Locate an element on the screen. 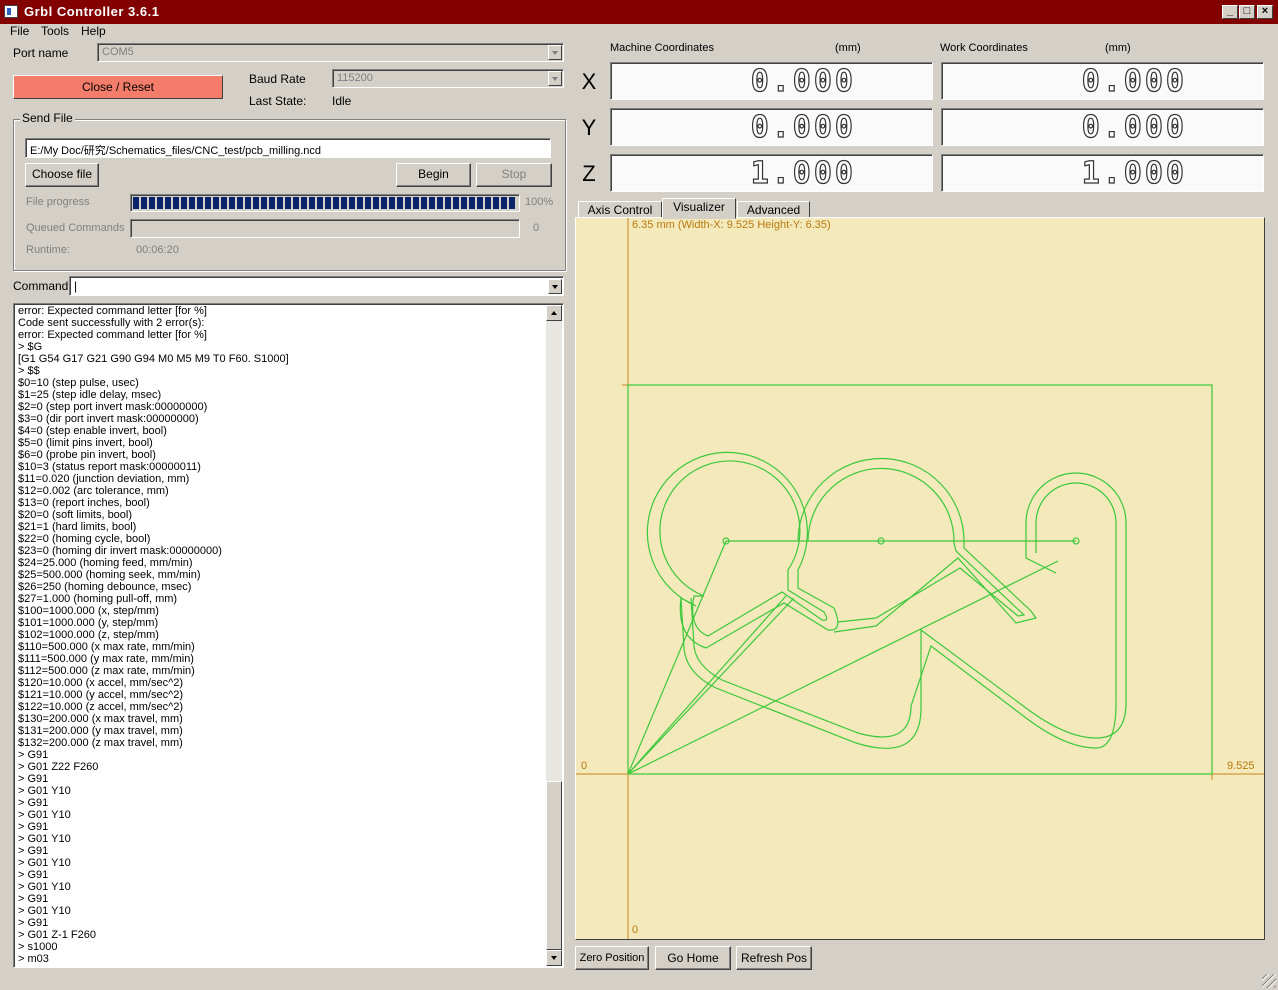  tab-axis-control: Axis Control is located at coordinates (620, 209).